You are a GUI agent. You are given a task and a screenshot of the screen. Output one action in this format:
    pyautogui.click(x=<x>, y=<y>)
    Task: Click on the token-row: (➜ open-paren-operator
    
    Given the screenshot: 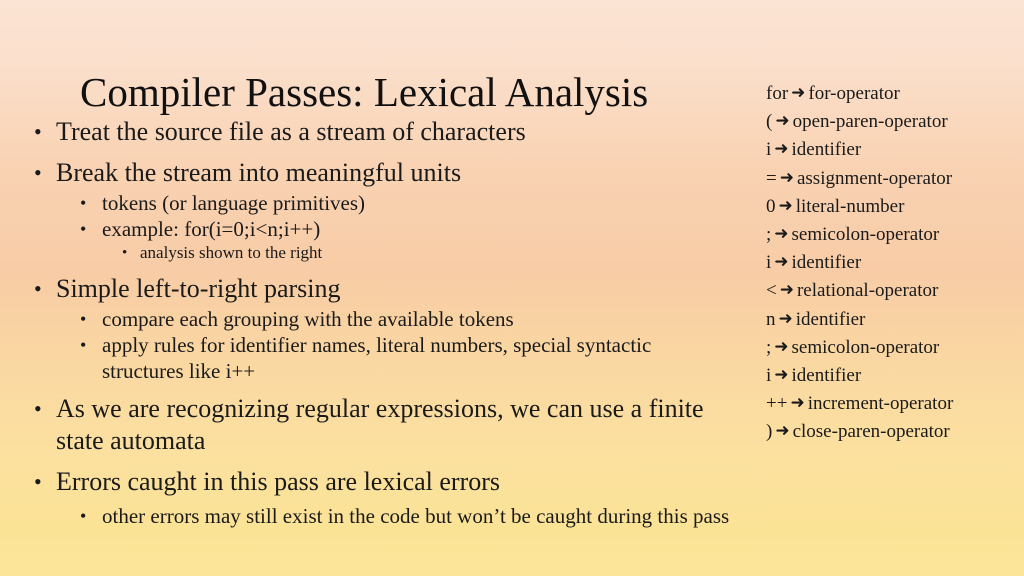 What is the action you would take?
    pyautogui.click(x=895, y=122)
    